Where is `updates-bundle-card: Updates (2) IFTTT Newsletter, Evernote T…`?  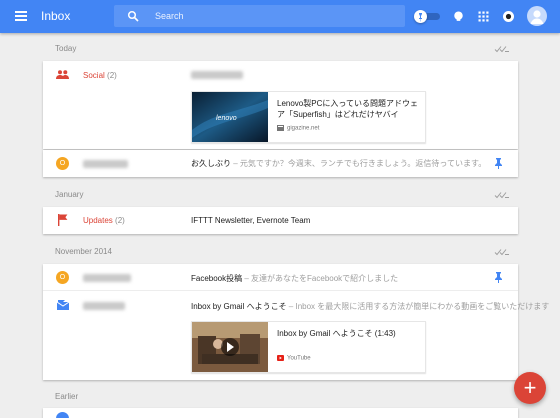 updates-bundle-card: Updates (2) IFTTT Newsletter, Evernote T… is located at coordinates (280, 220).